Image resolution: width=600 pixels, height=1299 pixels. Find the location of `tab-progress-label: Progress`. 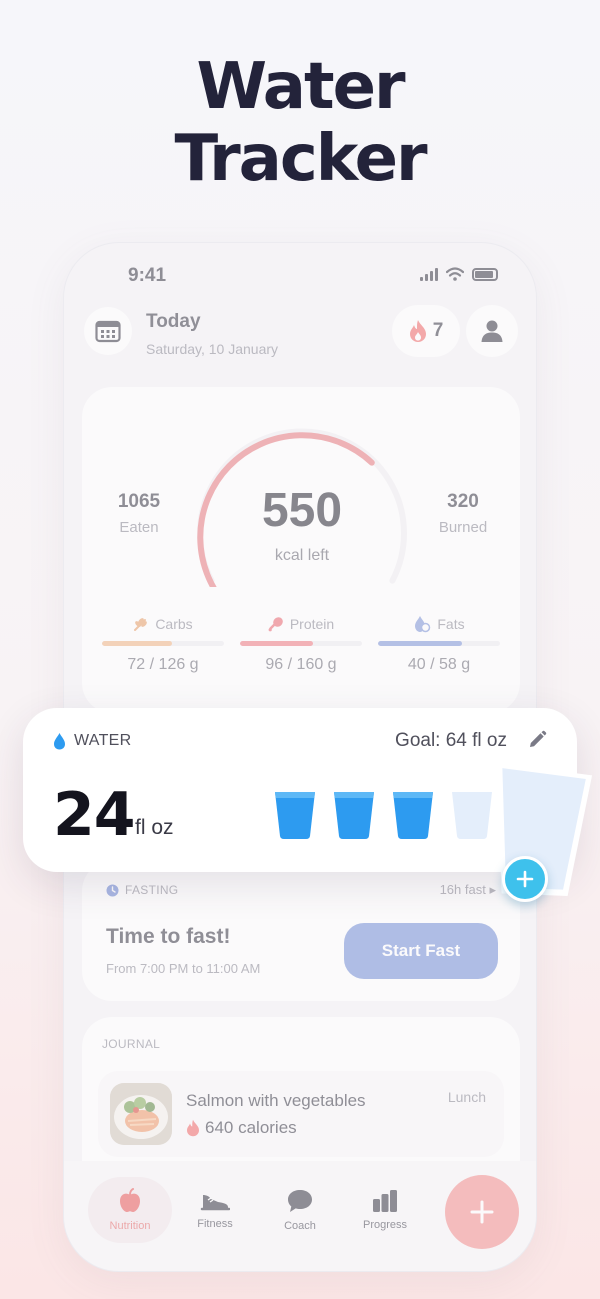

tab-progress-label: Progress is located at coordinates (385, 1225).